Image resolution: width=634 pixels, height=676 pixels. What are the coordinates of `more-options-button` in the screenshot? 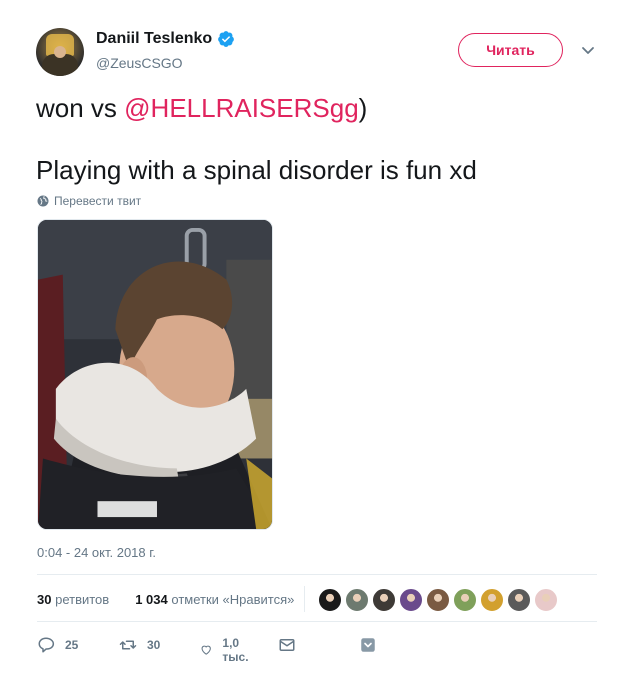 It's located at (368, 645).